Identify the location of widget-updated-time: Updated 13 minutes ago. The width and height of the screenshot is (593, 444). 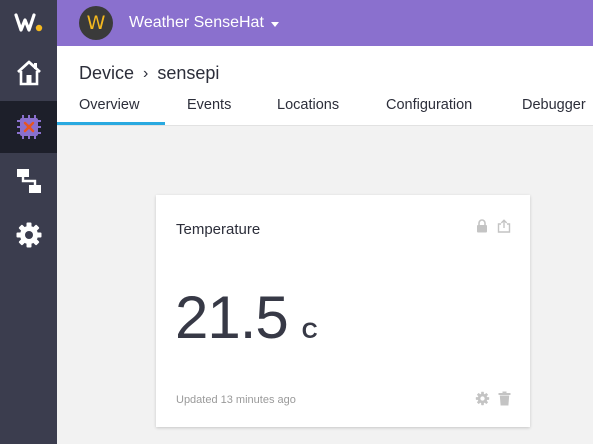
(236, 400).